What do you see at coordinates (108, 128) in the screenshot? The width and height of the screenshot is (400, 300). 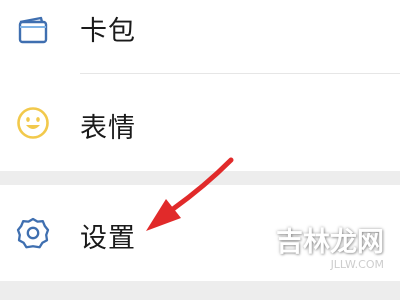 I see `menu-item-label: 表情` at bounding box center [108, 128].